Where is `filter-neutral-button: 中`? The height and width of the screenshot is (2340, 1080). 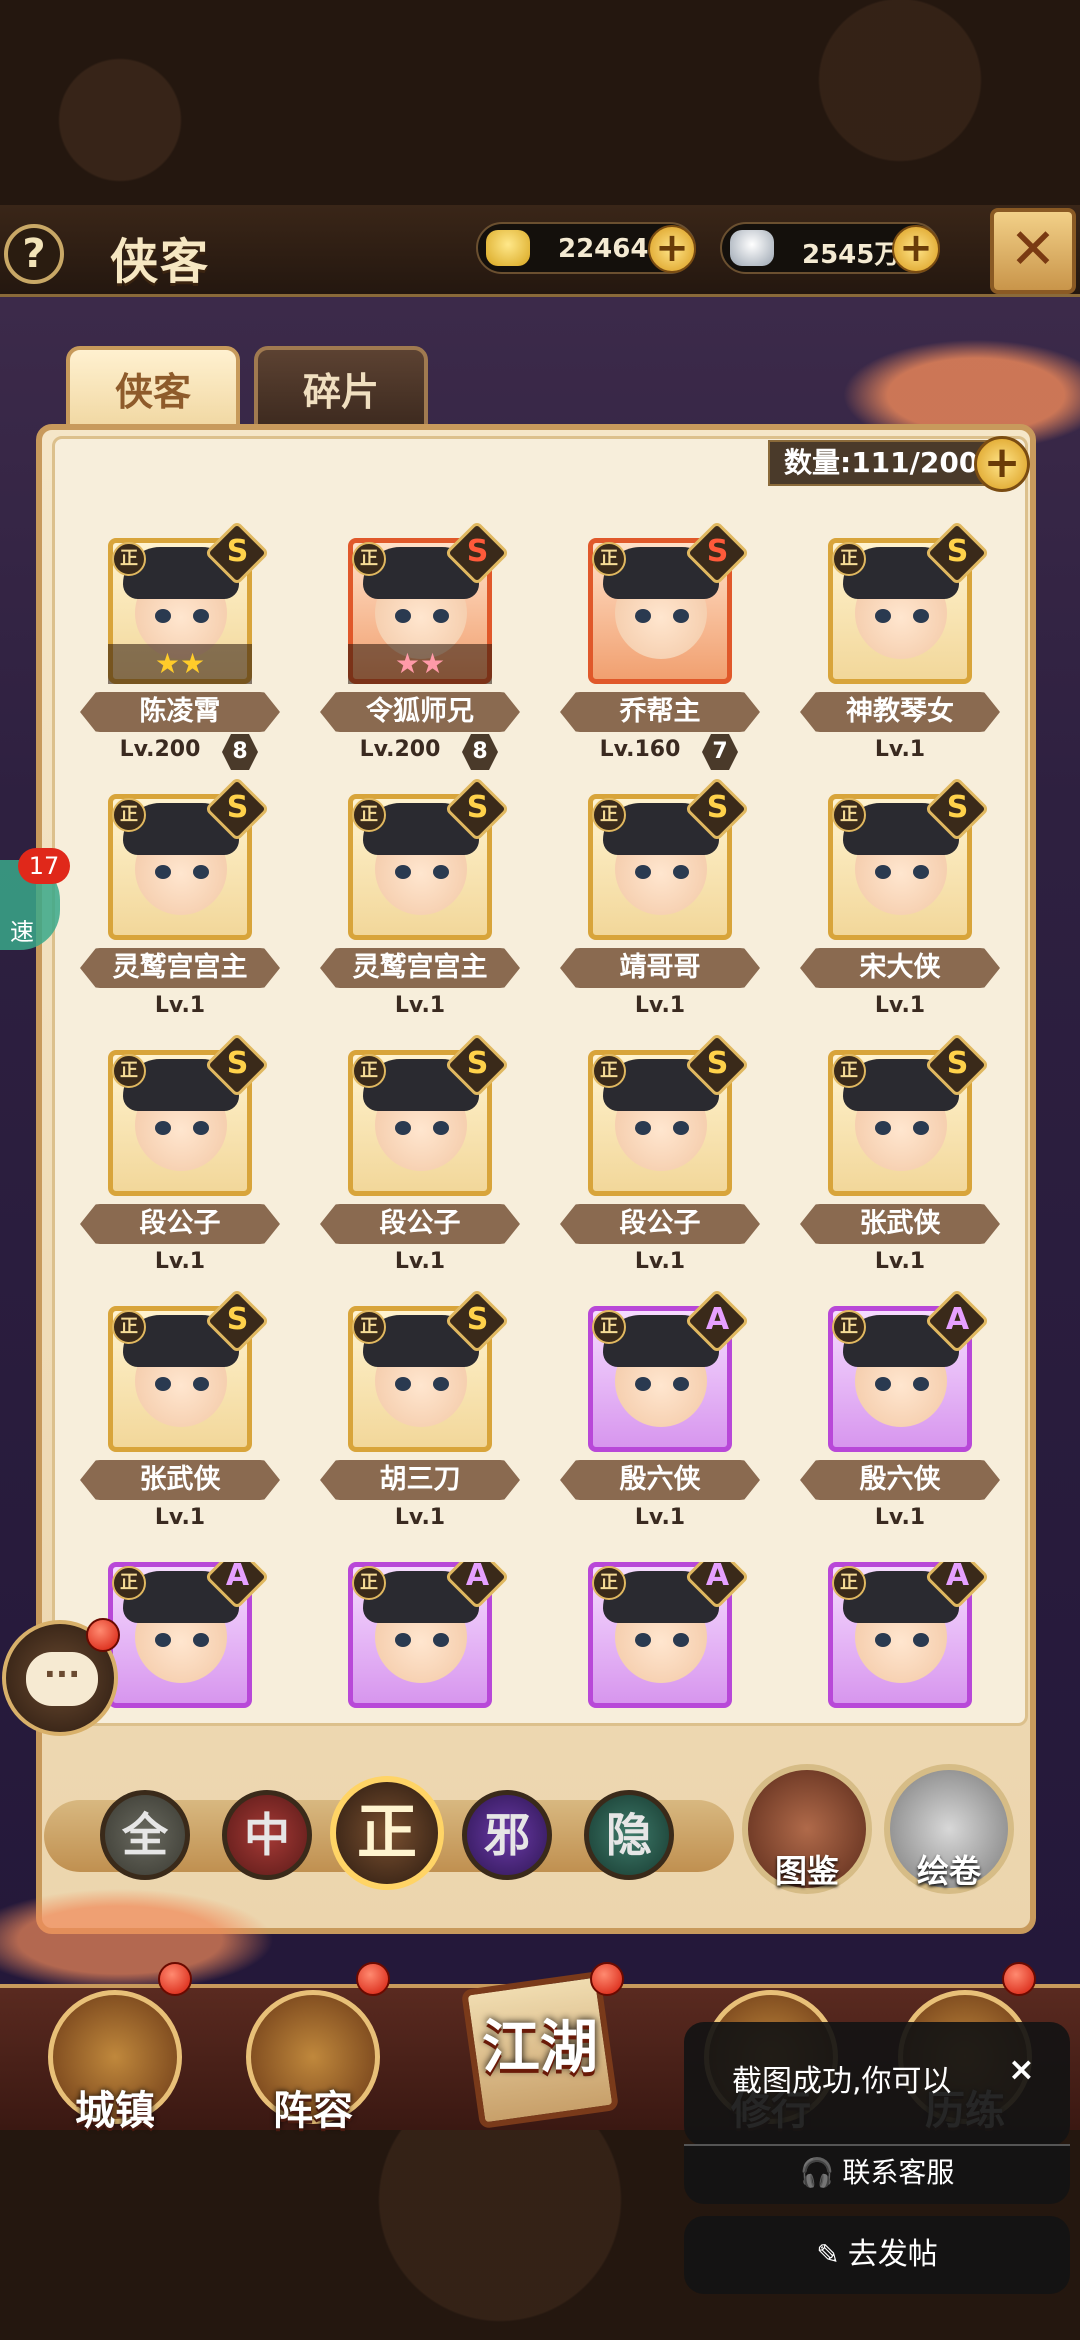 filter-neutral-button: 中 is located at coordinates (267, 1835).